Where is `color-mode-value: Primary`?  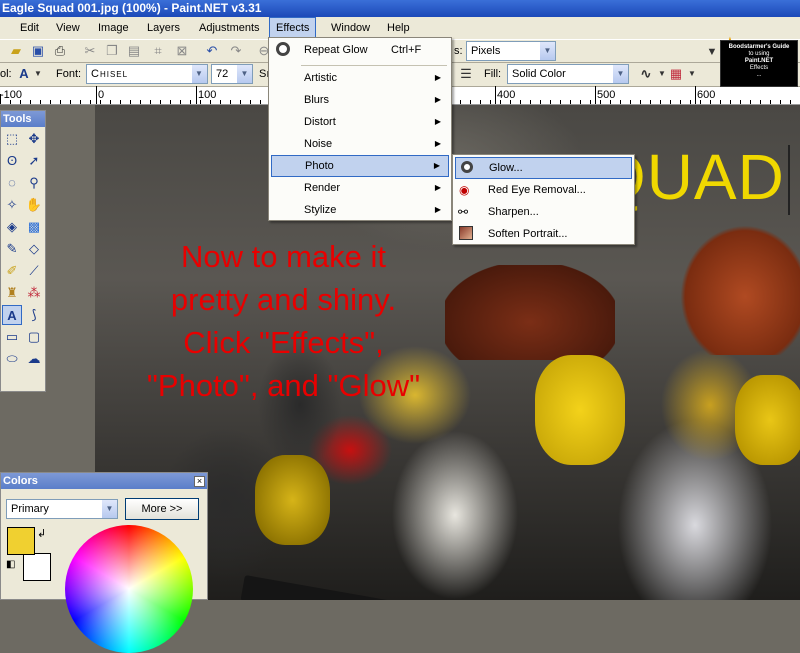 color-mode-value: Primary is located at coordinates (30, 509).